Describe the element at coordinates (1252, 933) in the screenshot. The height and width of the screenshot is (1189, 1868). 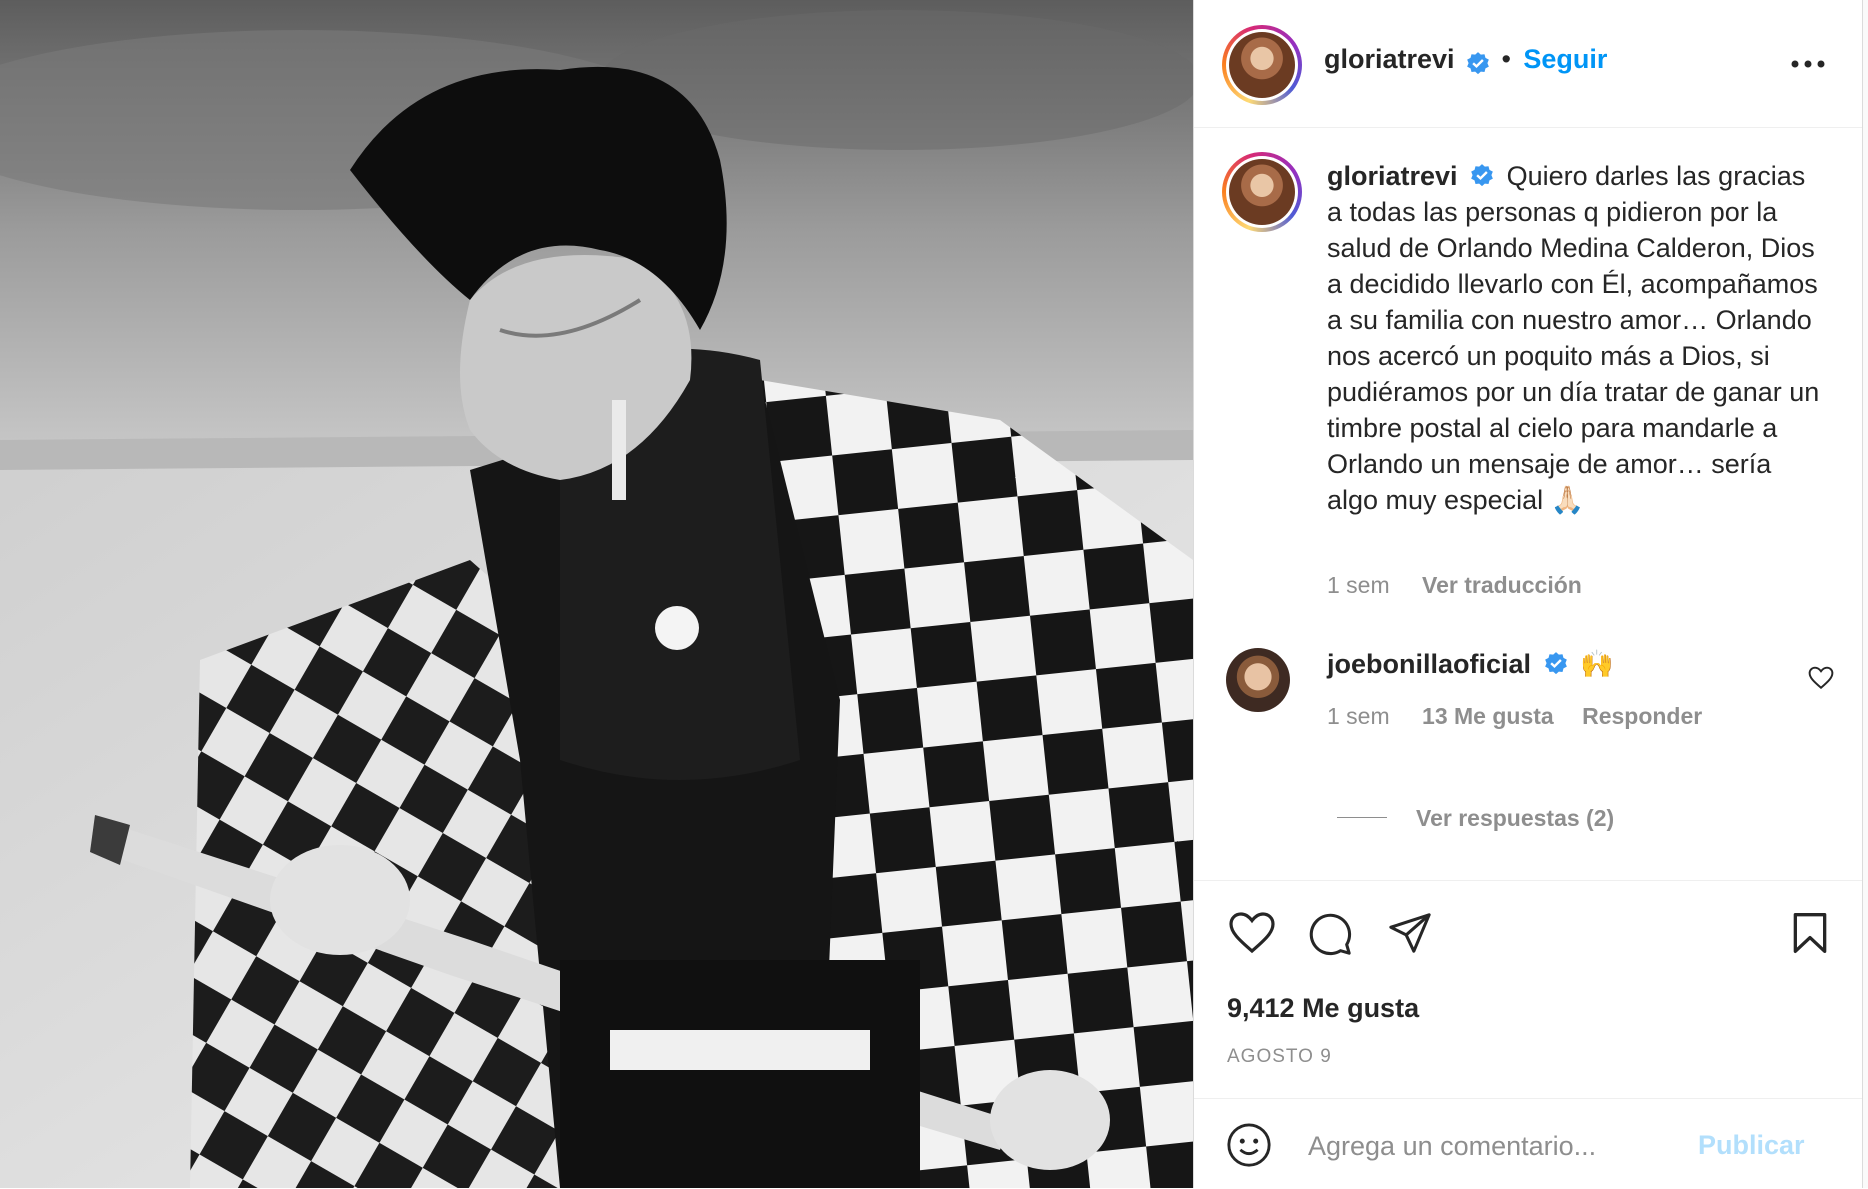
I see `heart-icon` at that location.